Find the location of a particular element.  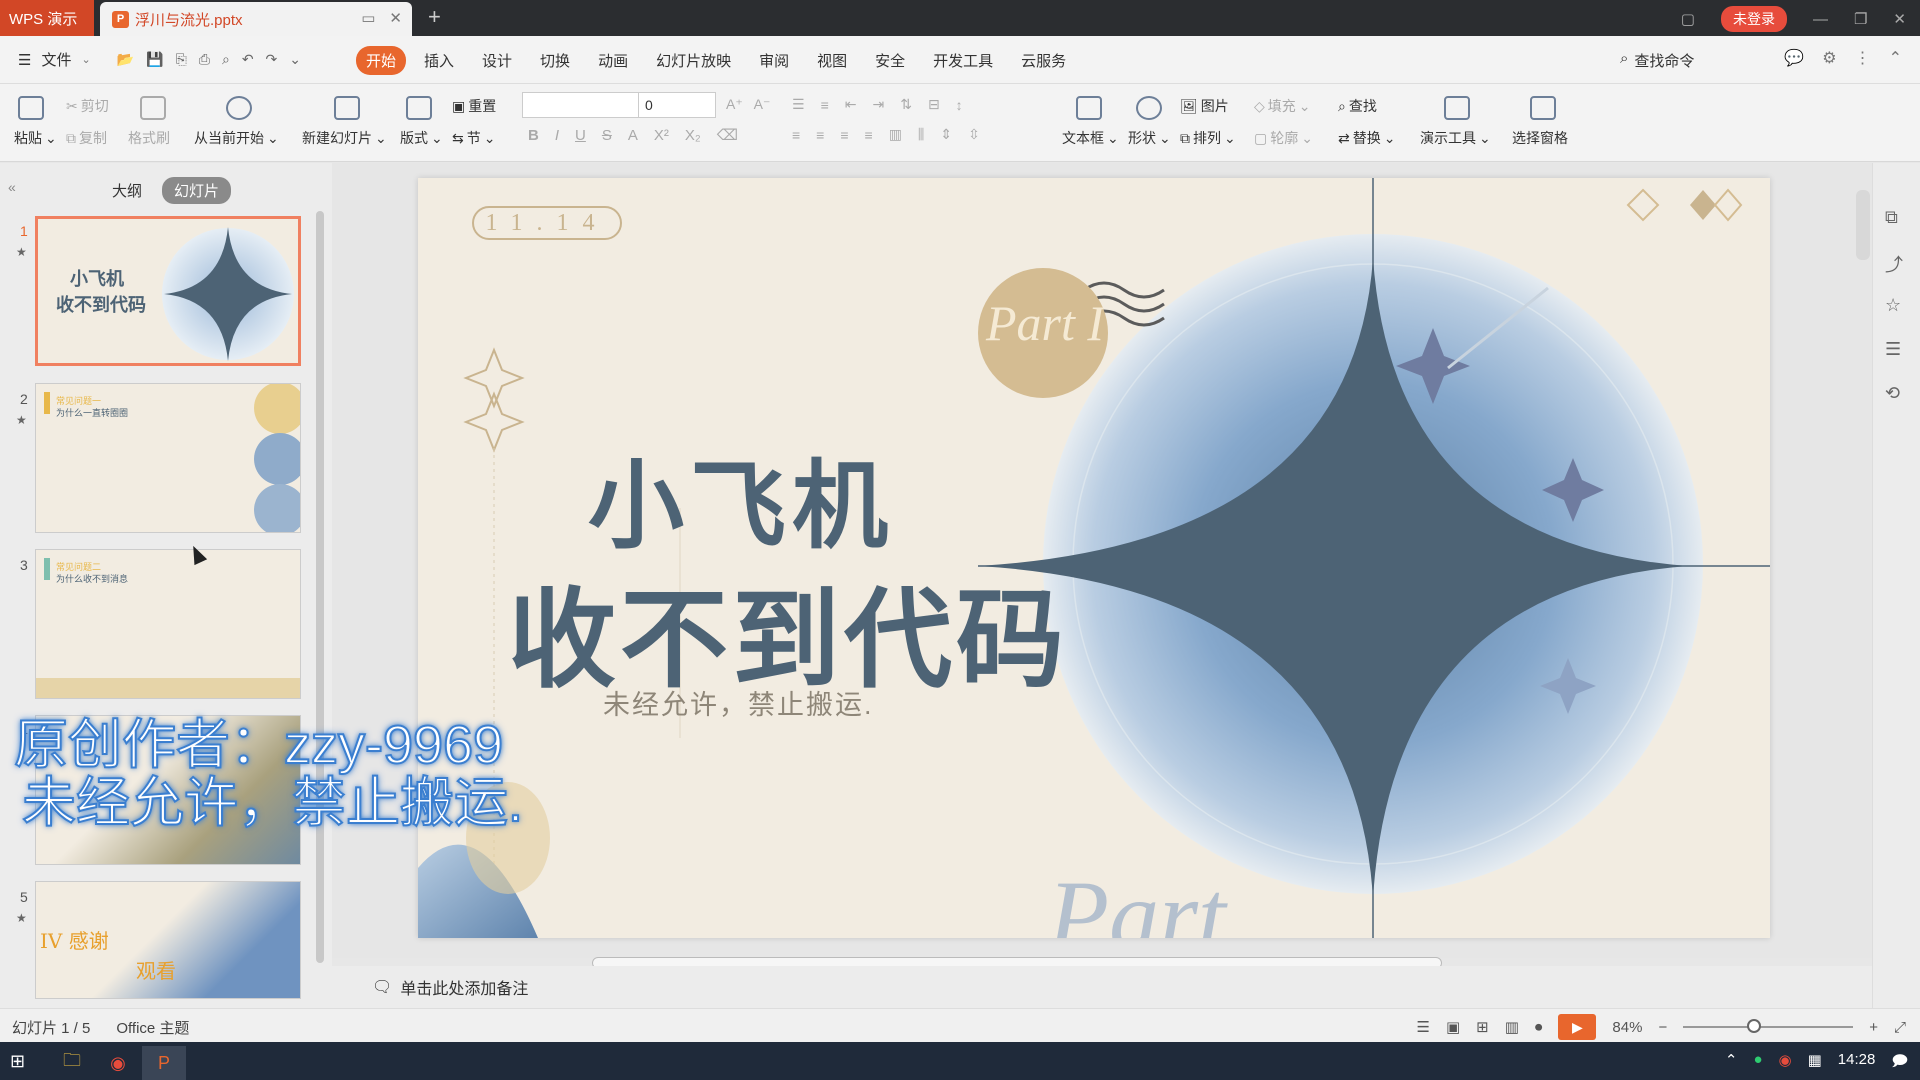

collapse-ribbon-icon: ⌃ is located at coordinates (1895, 58).